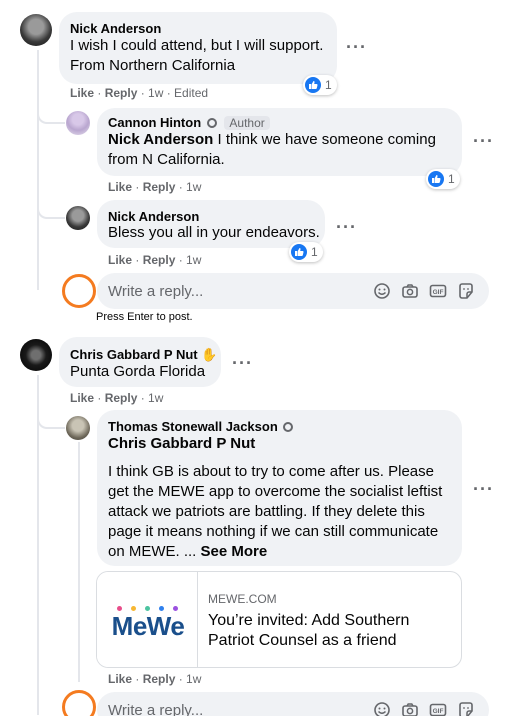  What do you see at coordinates (181, 444) in the screenshot?
I see `mention: Chris Gabbard P Nut` at bounding box center [181, 444].